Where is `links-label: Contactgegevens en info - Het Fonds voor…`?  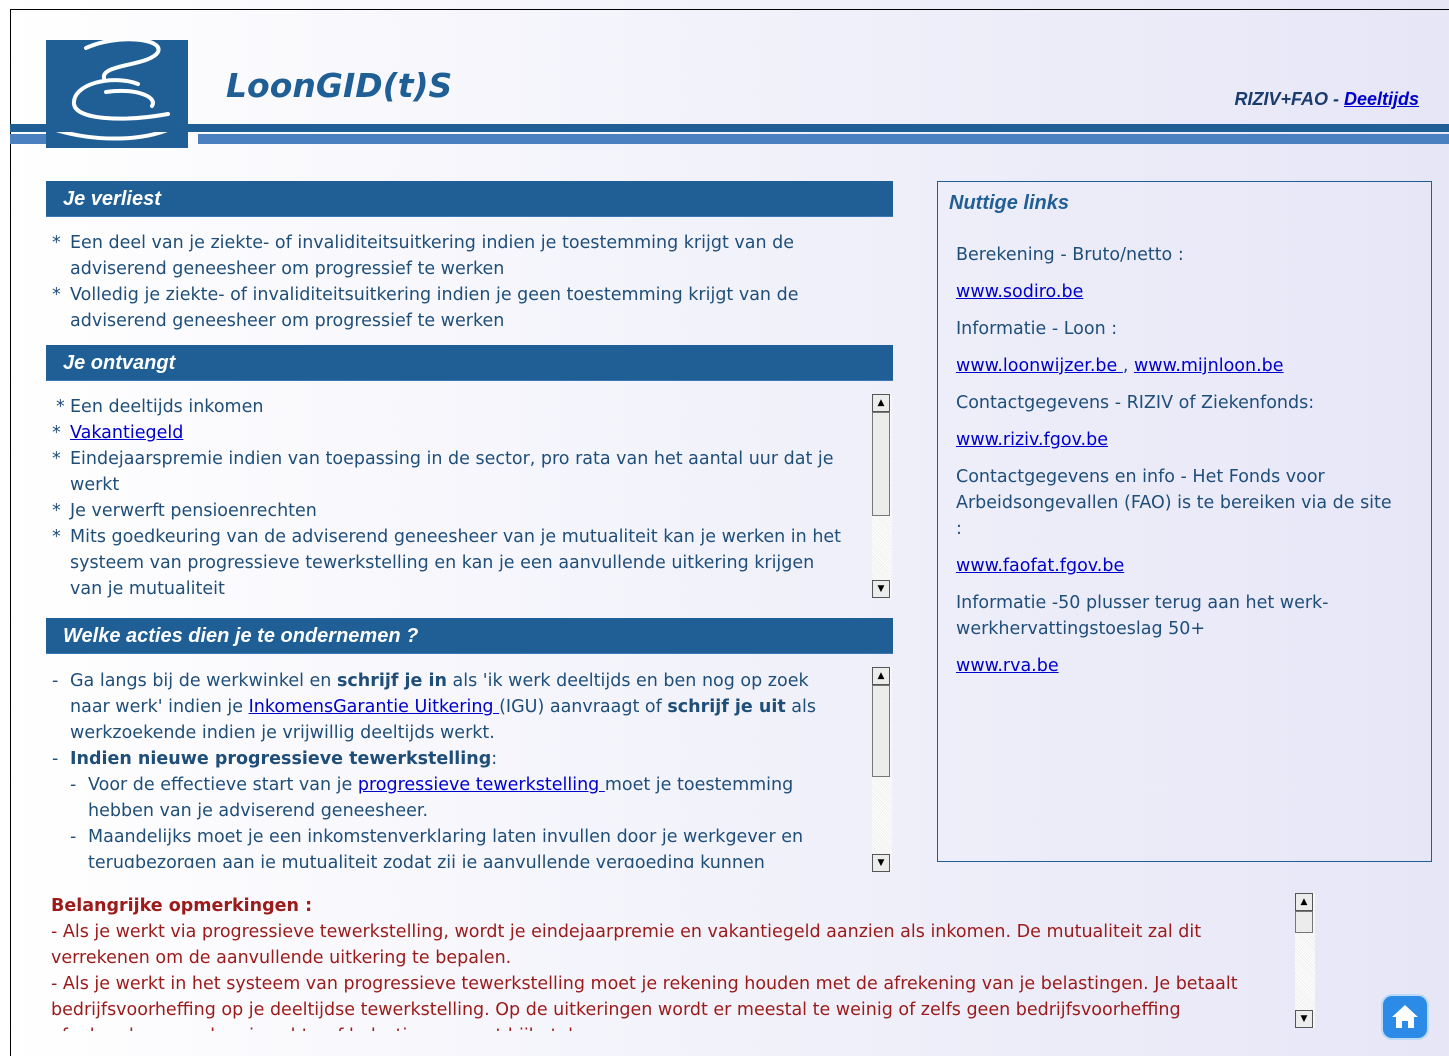
links-label: Contactgegevens en info - Het Fonds voor… is located at coordinates (1174, 503).